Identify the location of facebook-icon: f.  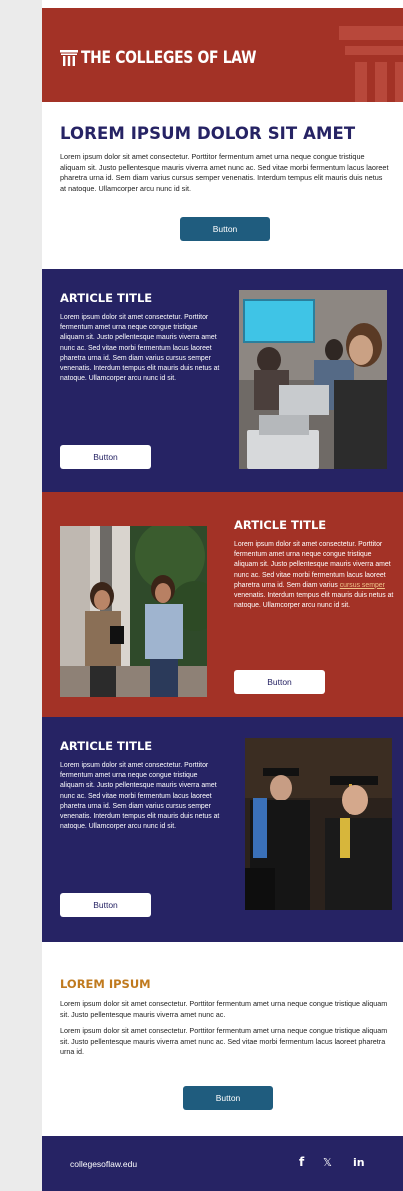
(301, 1162).